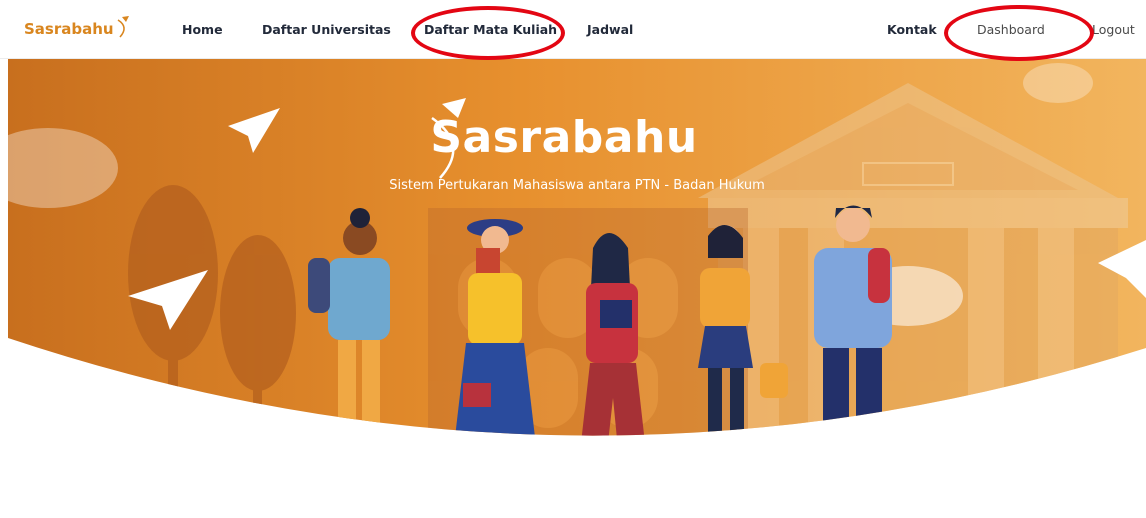 This screenshot has width=1146, height=518. I want to click on brand-logo: Sasrabahu, so click(77, 28).